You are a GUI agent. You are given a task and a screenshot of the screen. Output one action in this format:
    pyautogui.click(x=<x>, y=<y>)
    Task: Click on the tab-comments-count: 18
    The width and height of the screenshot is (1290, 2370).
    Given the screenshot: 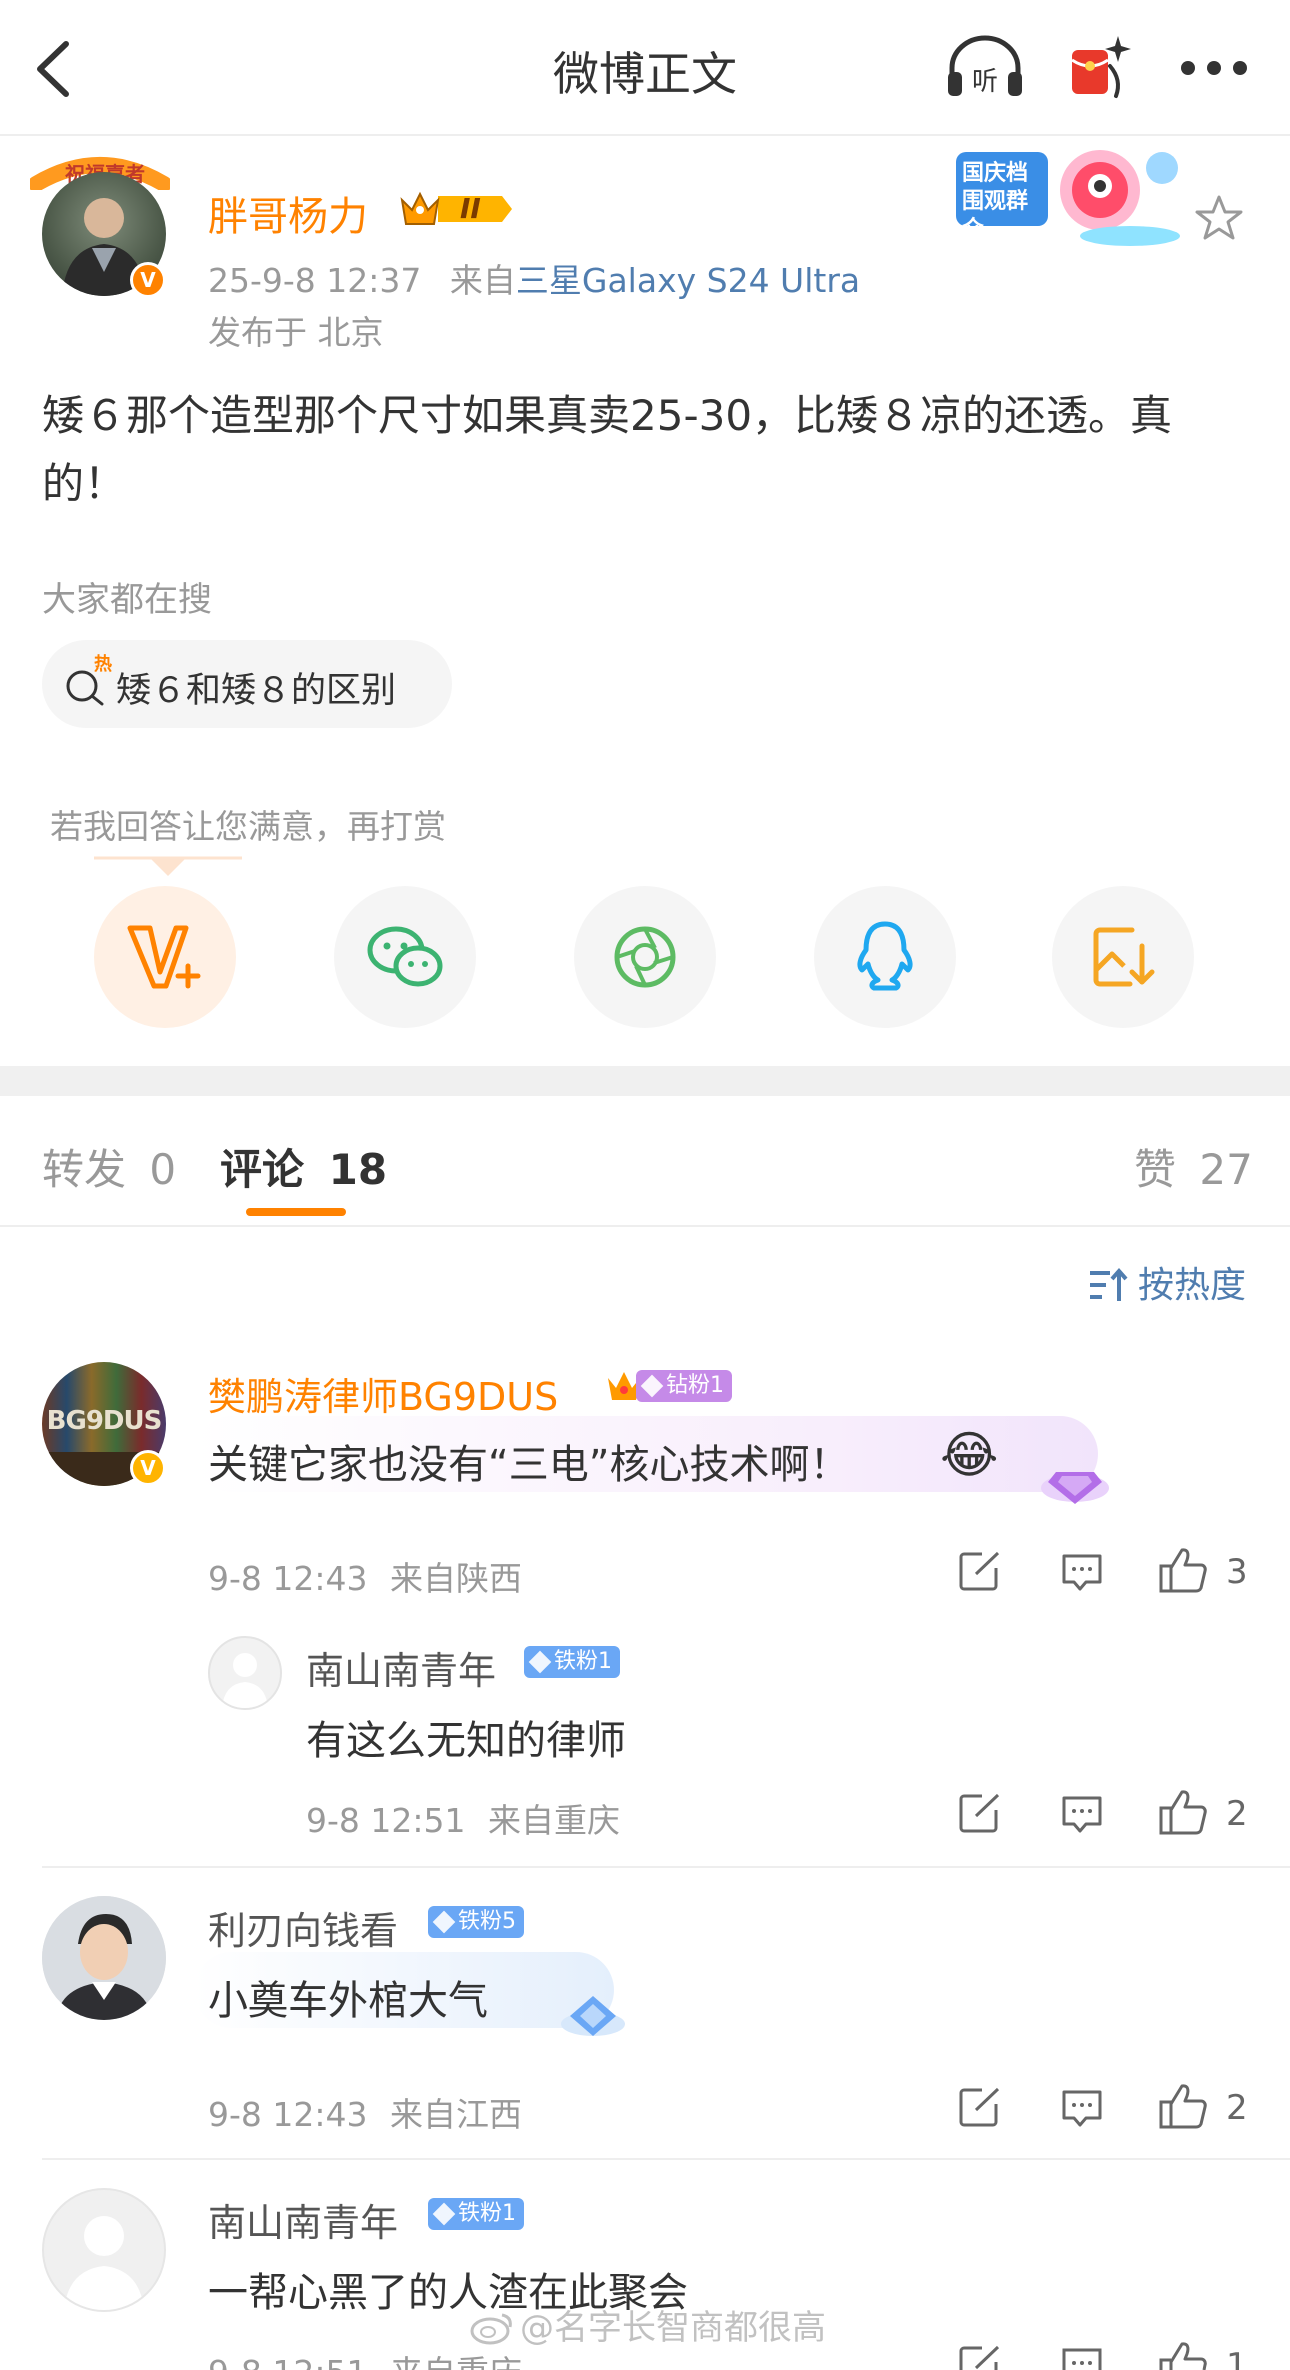 What is the action you would take?
    pyautogui.click(x=358, y=1169)
    